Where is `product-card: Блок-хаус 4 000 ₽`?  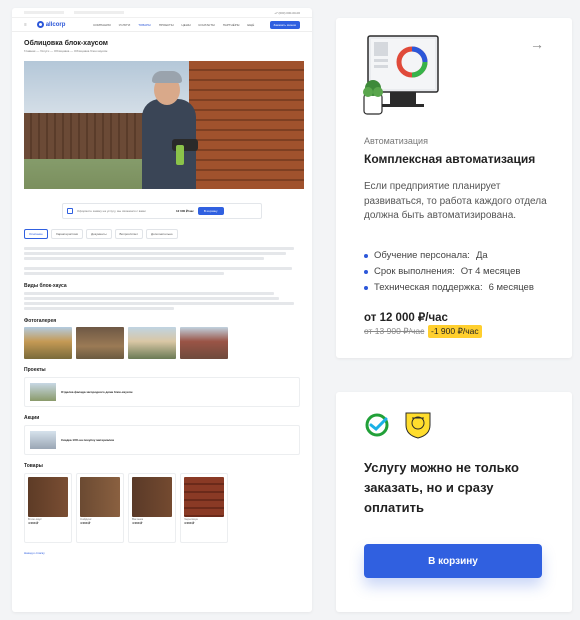 product-card: Блок-хаус 4 000 ₽ is located at coordinates (48, 508).